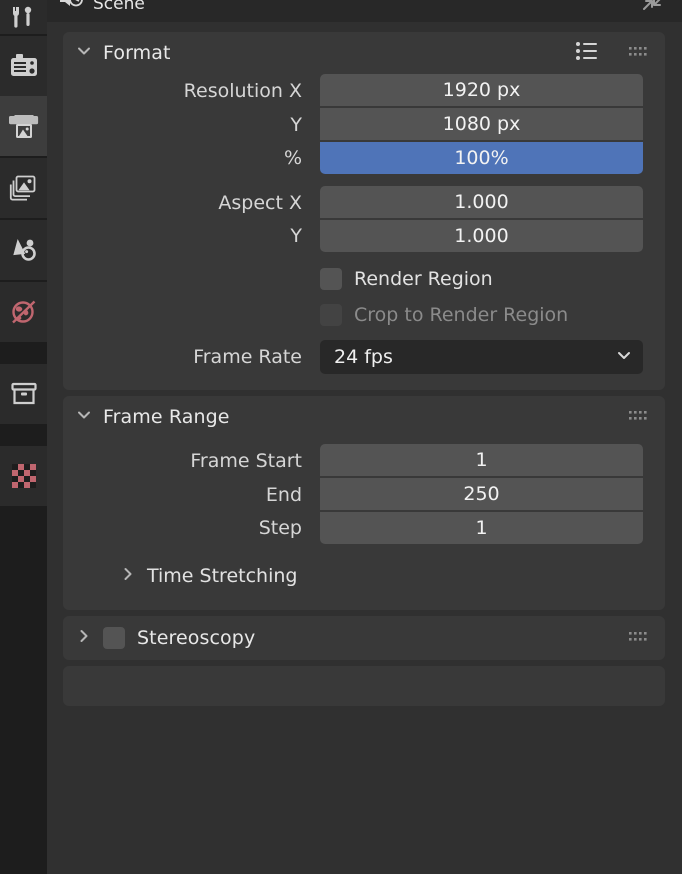  I want to click on stereoscopy-checkbox, so click(114, 638).